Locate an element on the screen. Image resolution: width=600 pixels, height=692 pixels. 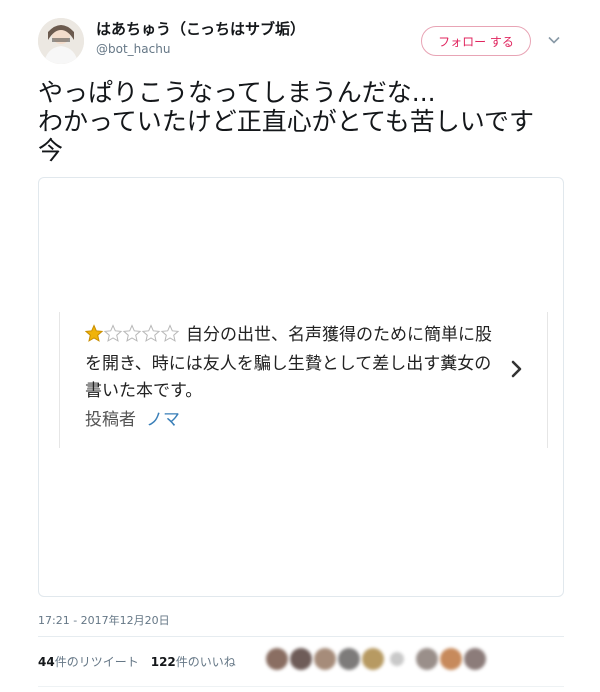
tweet-timestamp: 17:21 - 2017年12月20日 is located at coordinates (104, 620).